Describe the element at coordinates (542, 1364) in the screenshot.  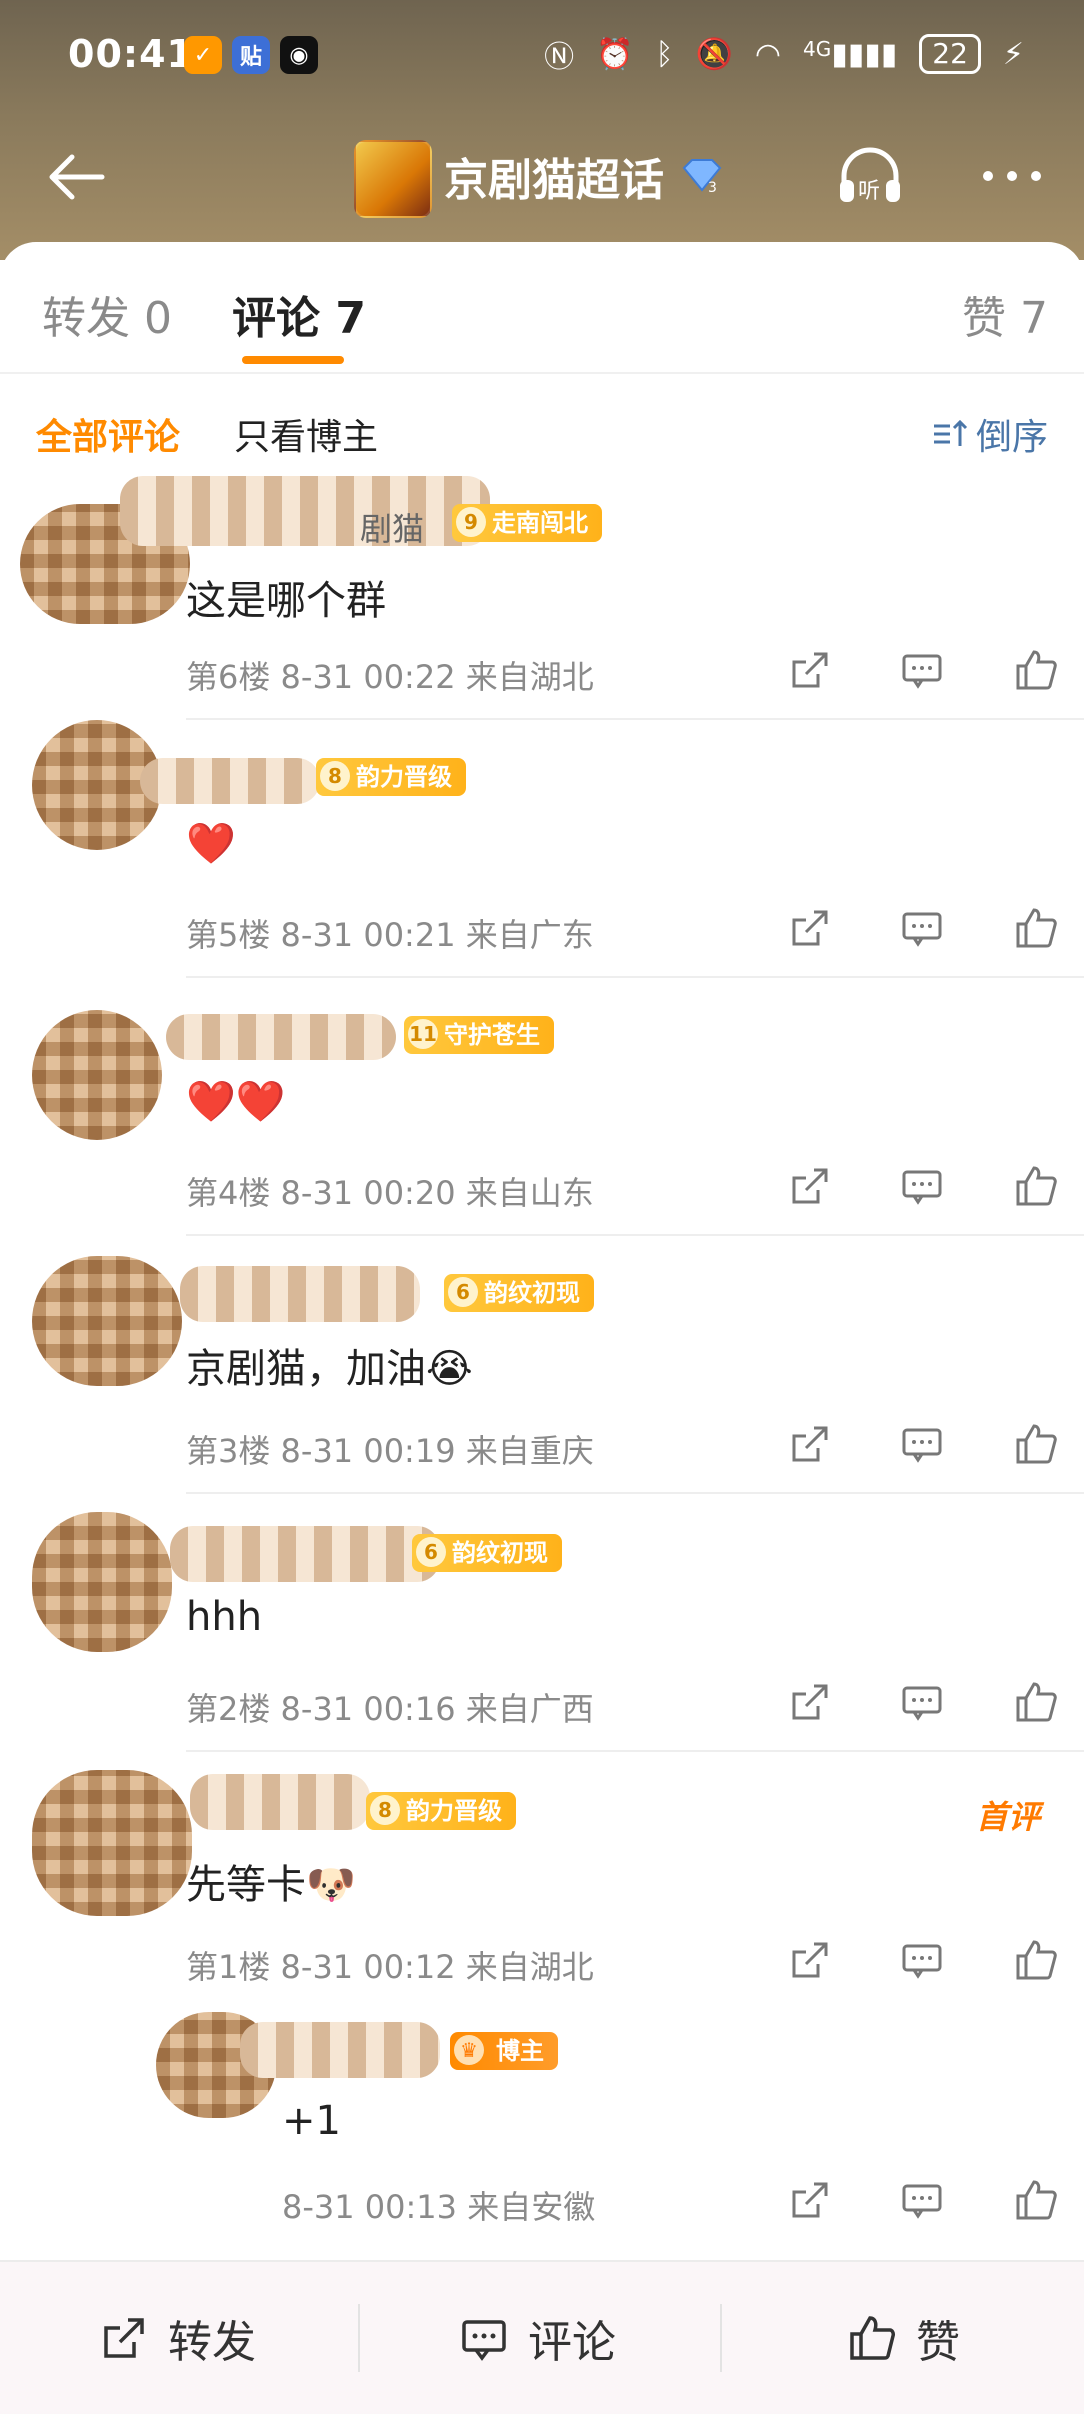
I see `comment-item: 6 韵纹初现 京剧猫，加油😭 第3楼 8-31 00:19 来自重庆` at that location.